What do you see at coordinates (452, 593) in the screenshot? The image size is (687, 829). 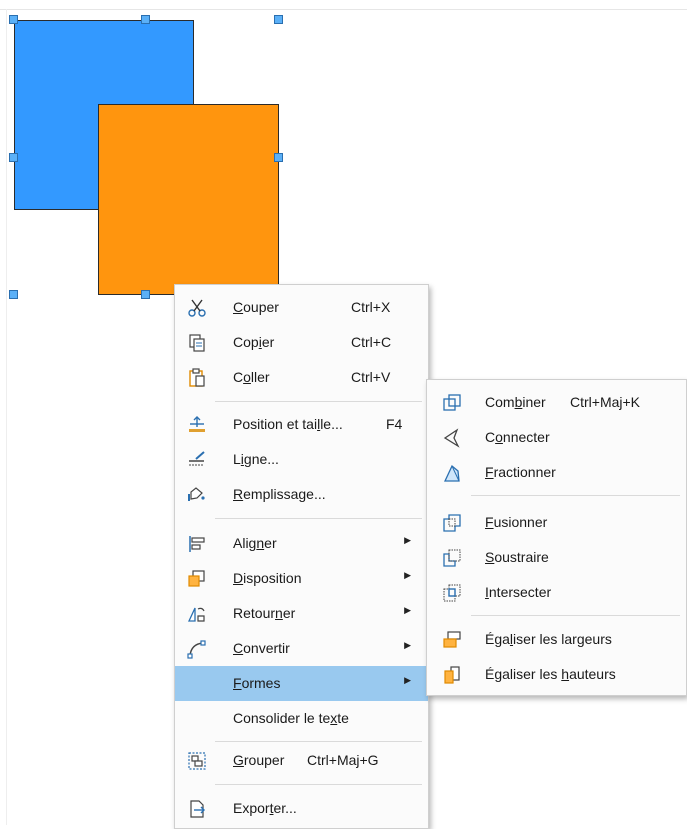 I see `intersect-icon` at bounding box center [452, 593].